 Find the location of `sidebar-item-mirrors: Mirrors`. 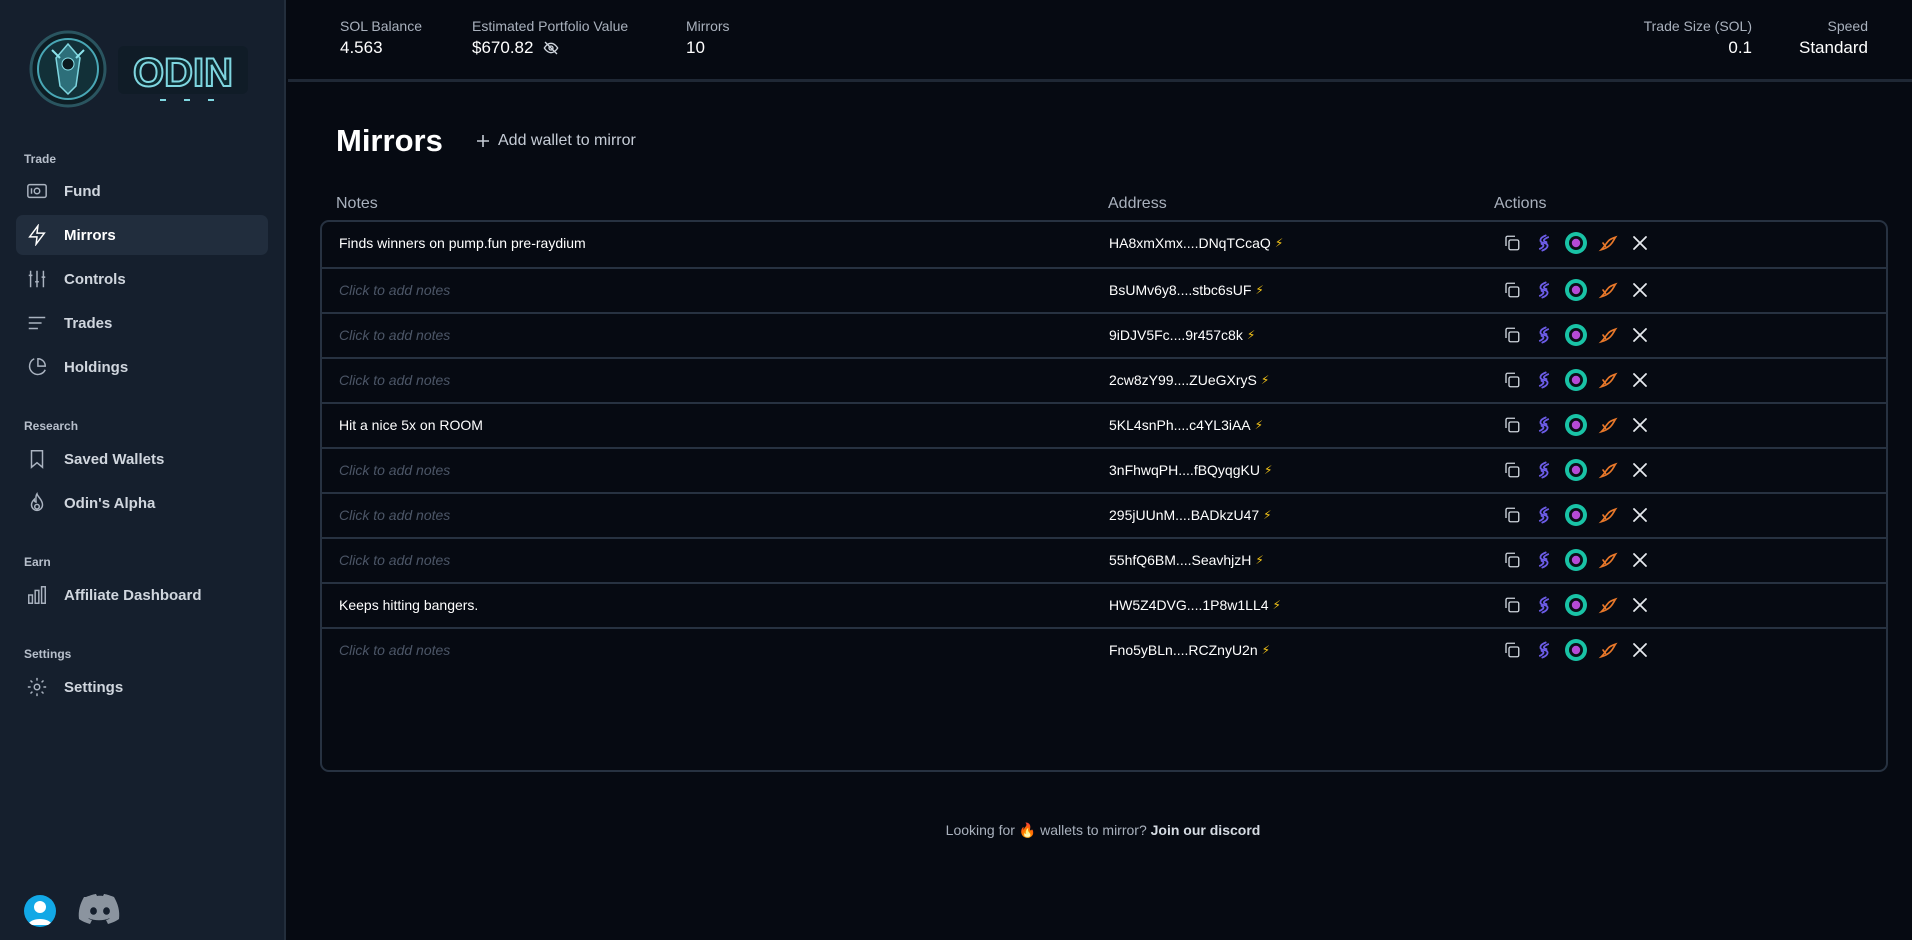

sidebar-item-mirrors: Mirrors is located at coordinates (142, 235).